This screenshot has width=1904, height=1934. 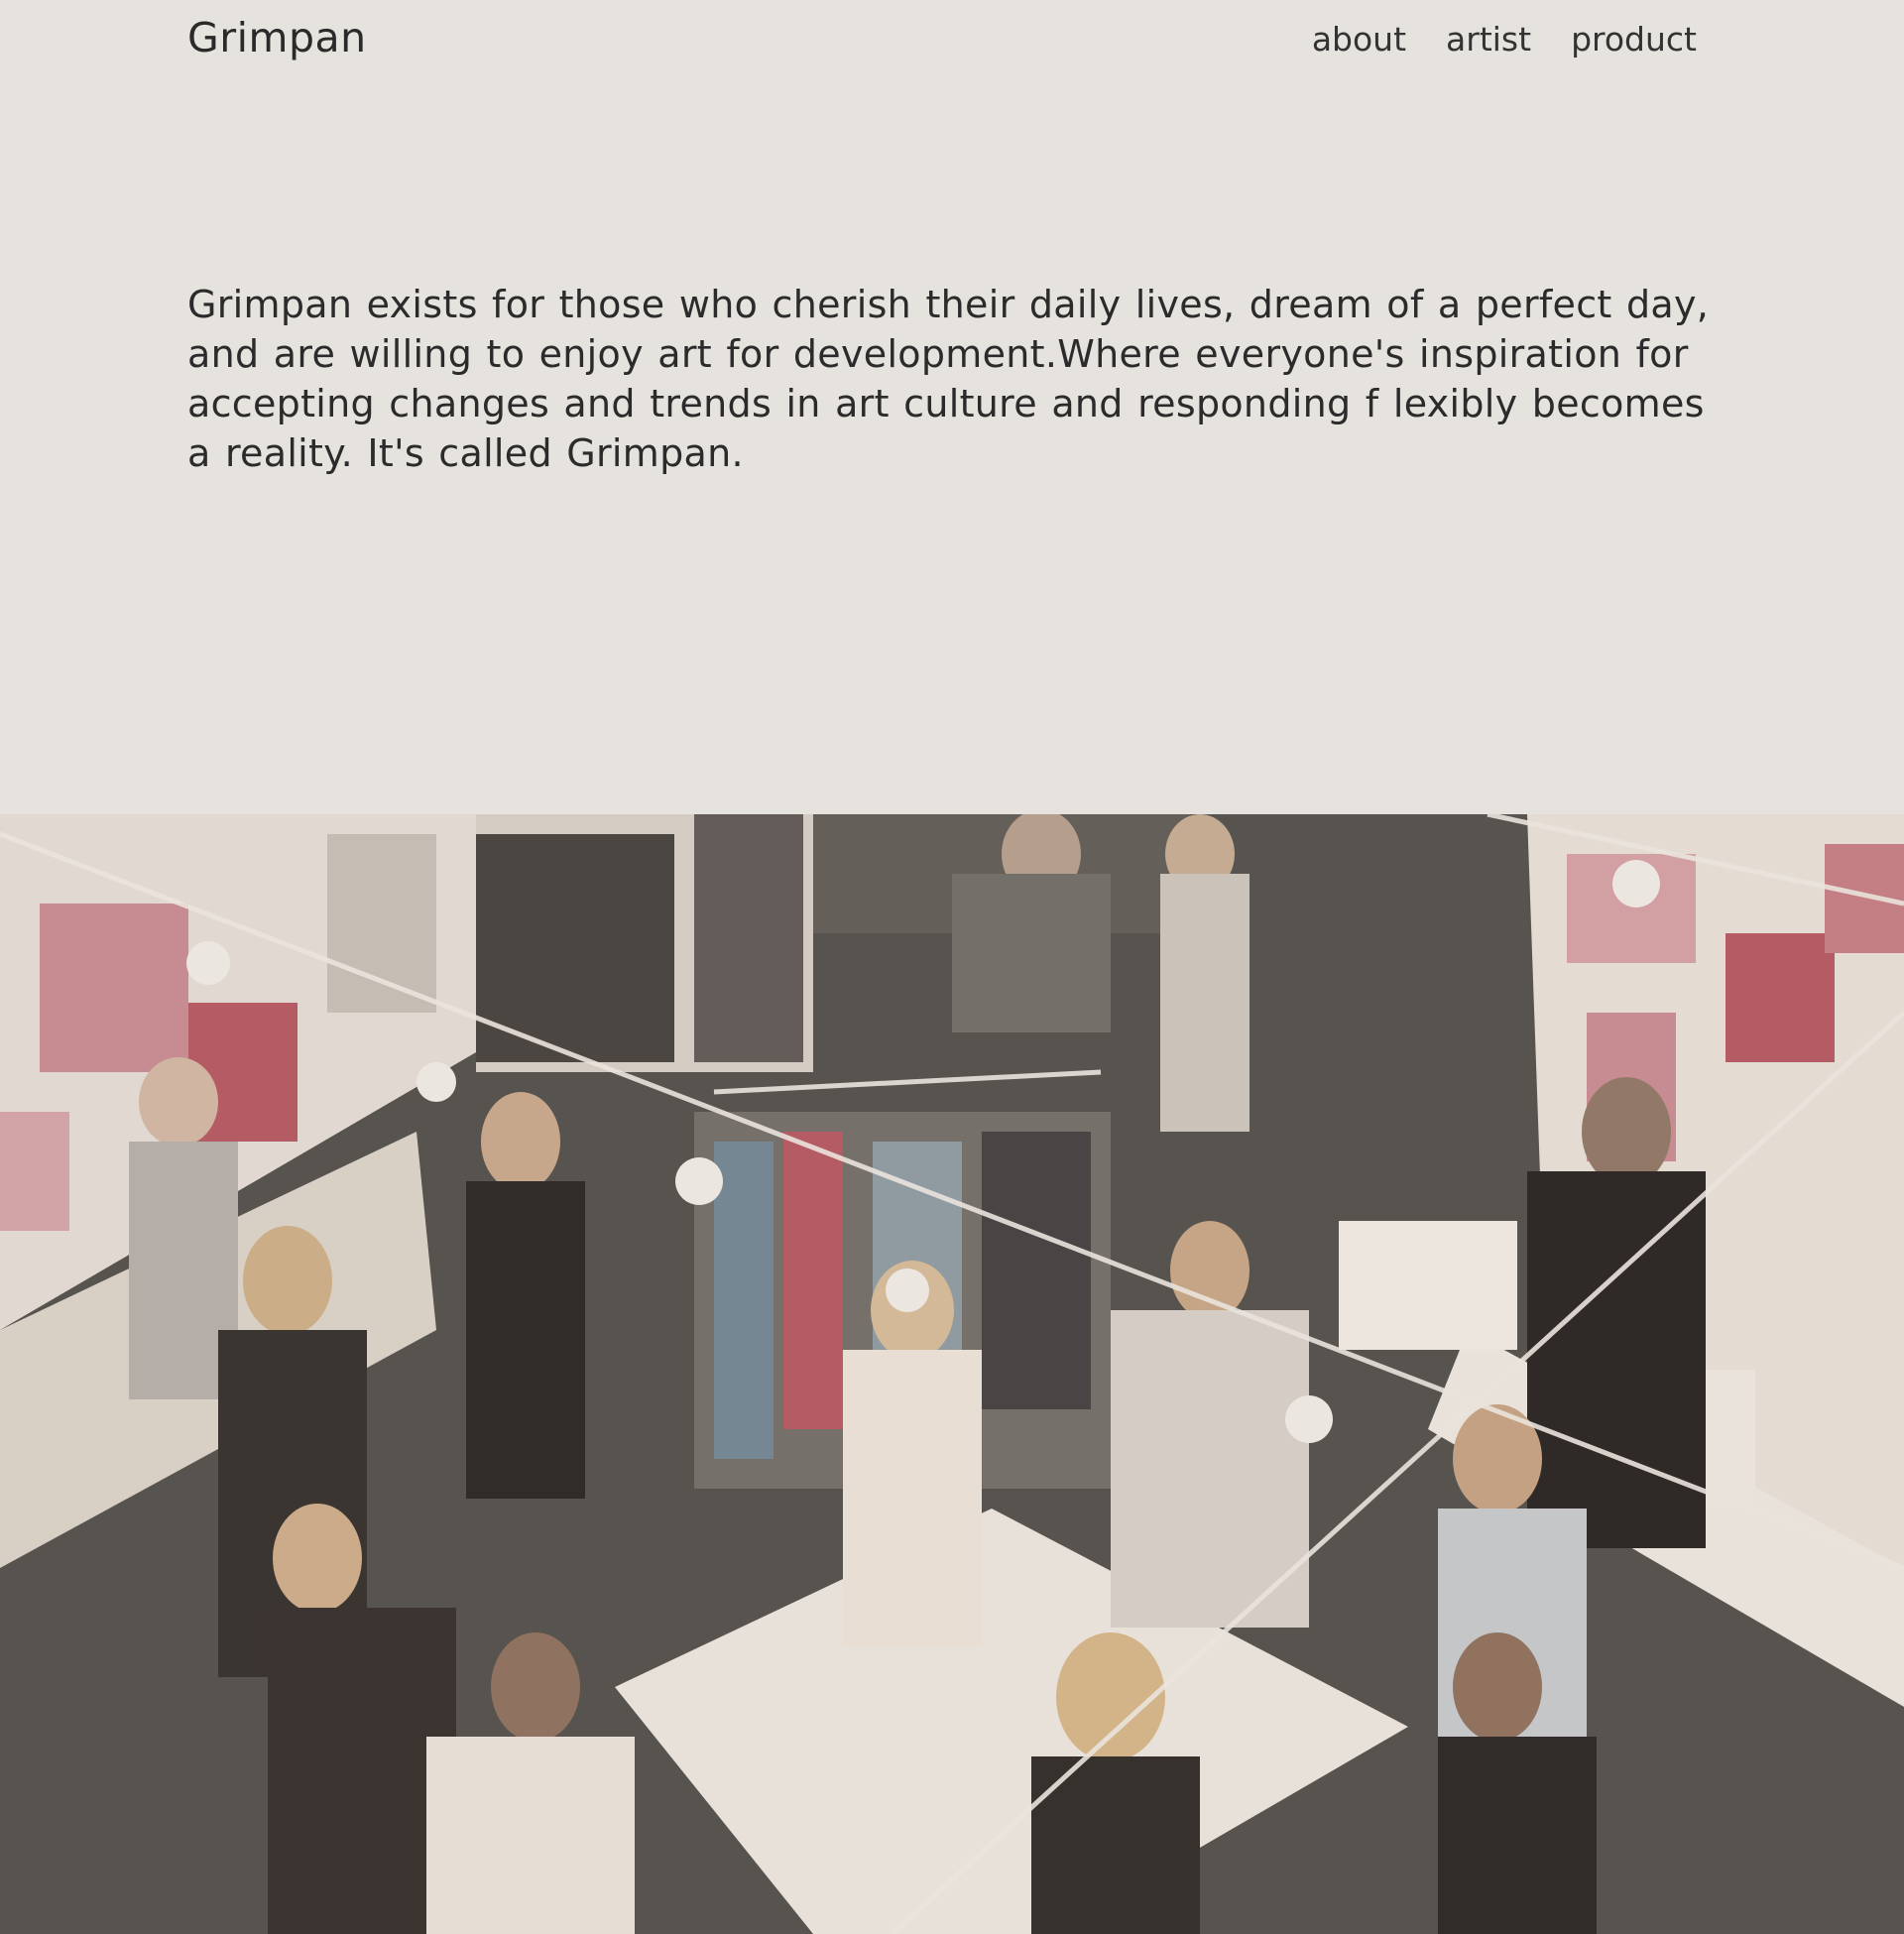 I want to click on nav-link-product: product, so click(x=1634, y=39).